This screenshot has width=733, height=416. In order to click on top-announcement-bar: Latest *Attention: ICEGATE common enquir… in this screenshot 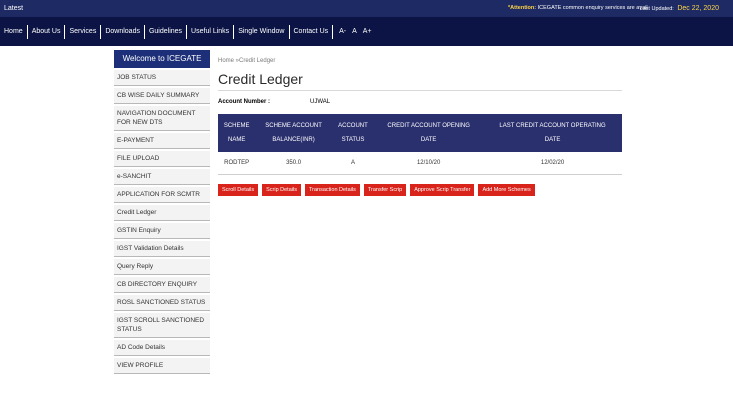, I will do `click(366, 8)`.